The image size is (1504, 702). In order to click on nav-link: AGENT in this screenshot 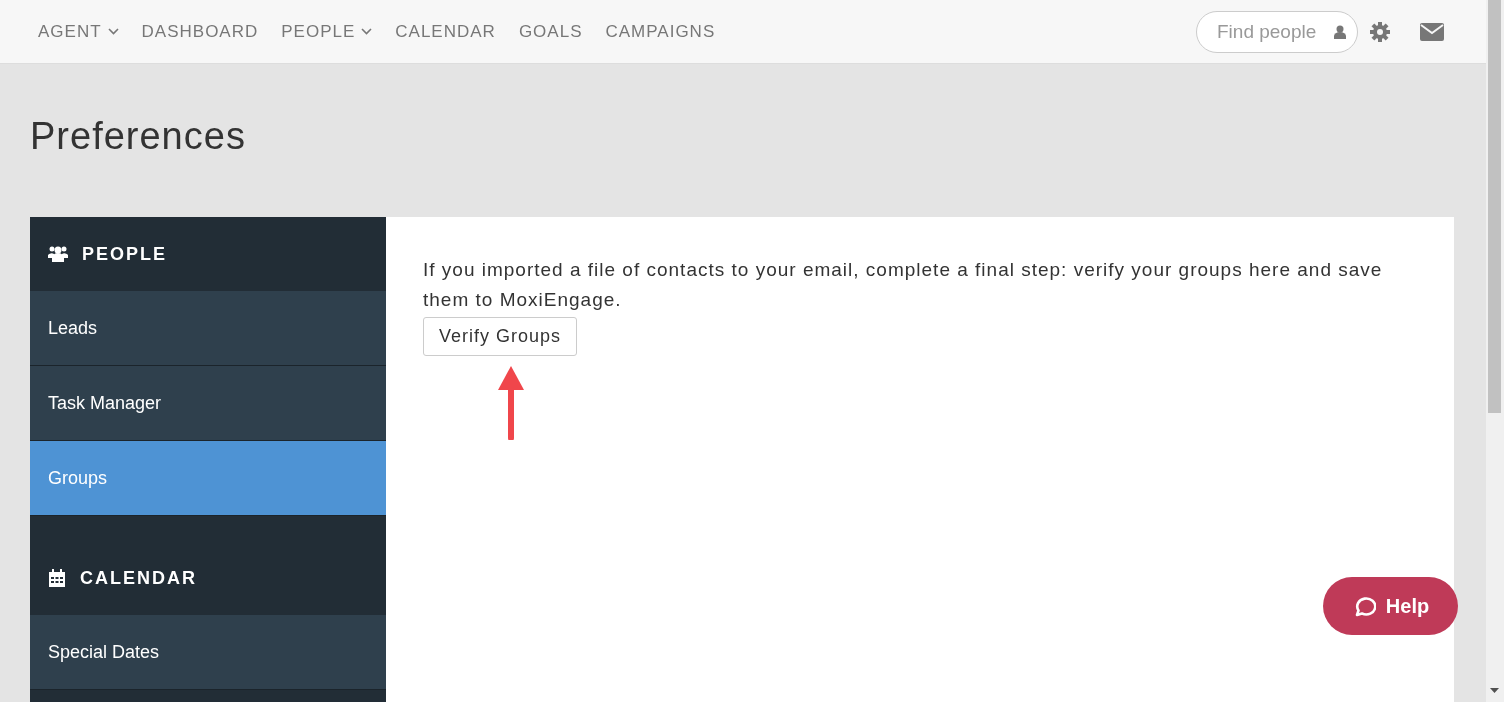, I will do `click(78, 31)`.